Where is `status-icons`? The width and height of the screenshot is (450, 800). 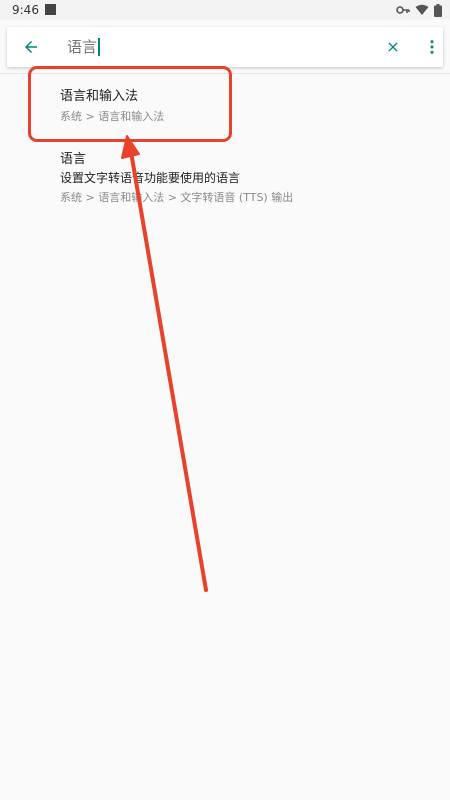
status-icons is located at coordinates (419, 10).